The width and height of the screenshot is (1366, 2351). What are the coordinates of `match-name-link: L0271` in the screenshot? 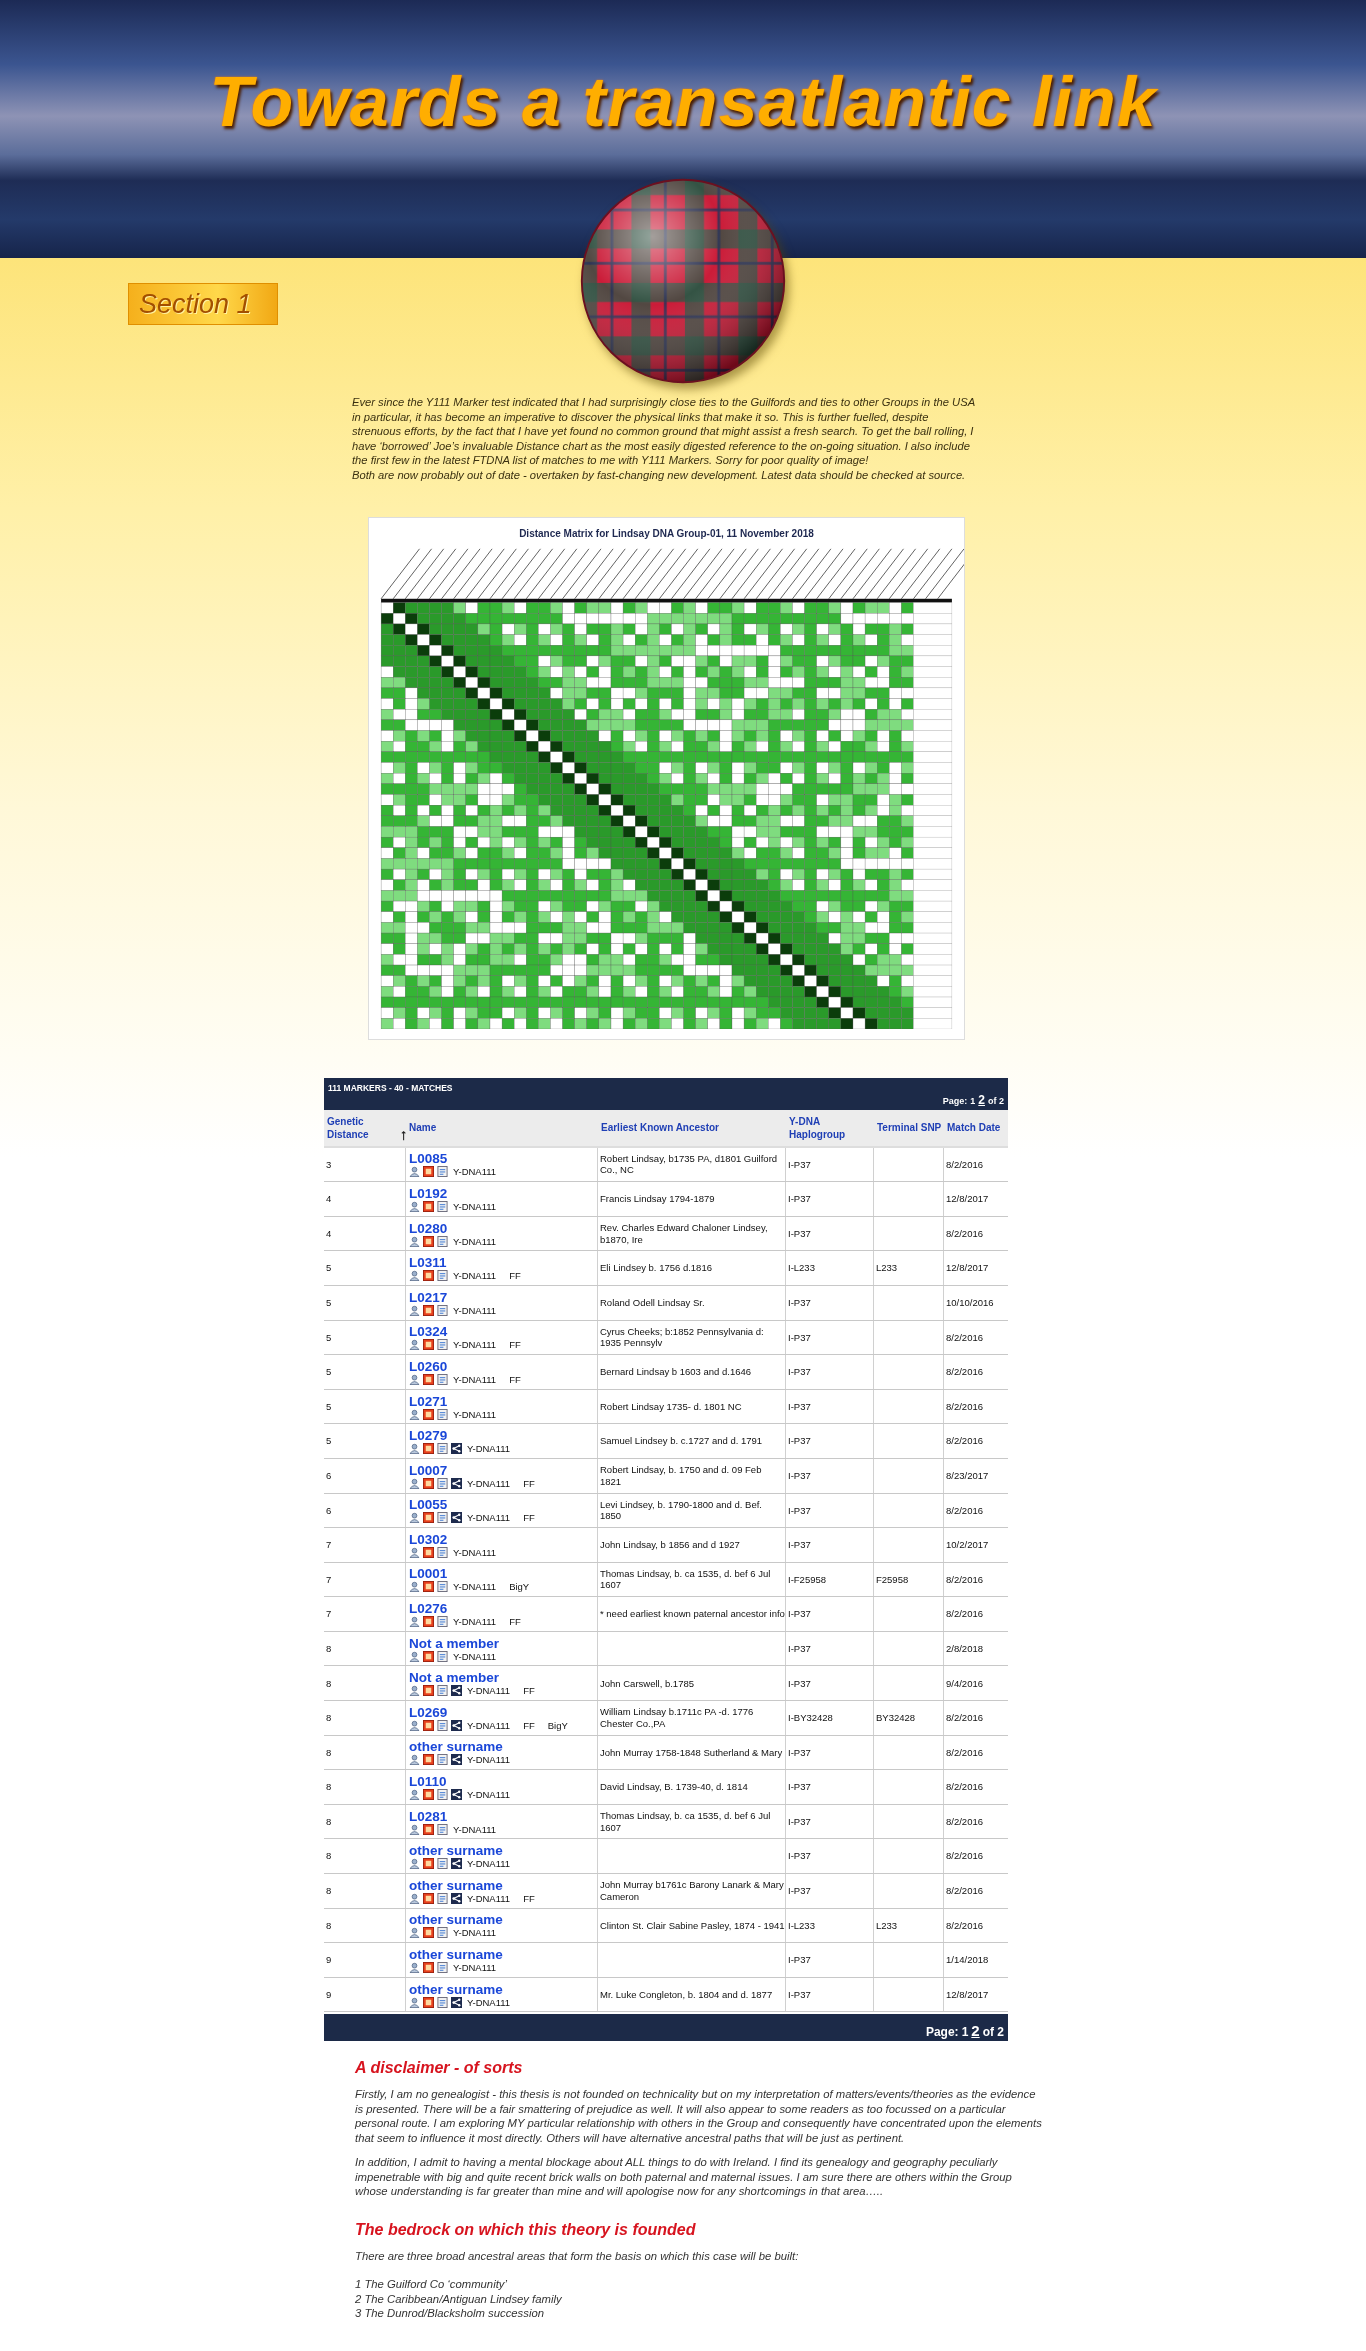 It's located at (428, 1401).